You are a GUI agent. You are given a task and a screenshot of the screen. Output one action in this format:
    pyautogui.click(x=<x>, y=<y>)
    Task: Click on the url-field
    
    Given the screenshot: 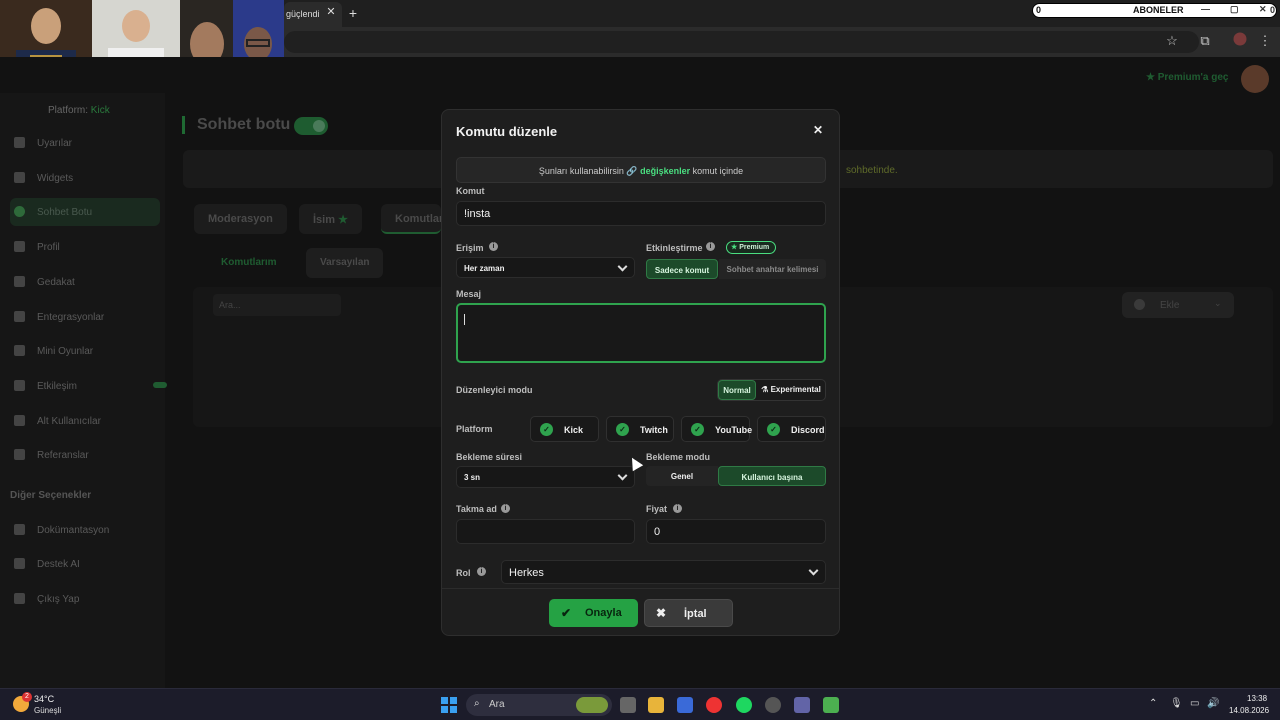 What is the action you would take?
    pyautogui.click(x=741, y=42)
    